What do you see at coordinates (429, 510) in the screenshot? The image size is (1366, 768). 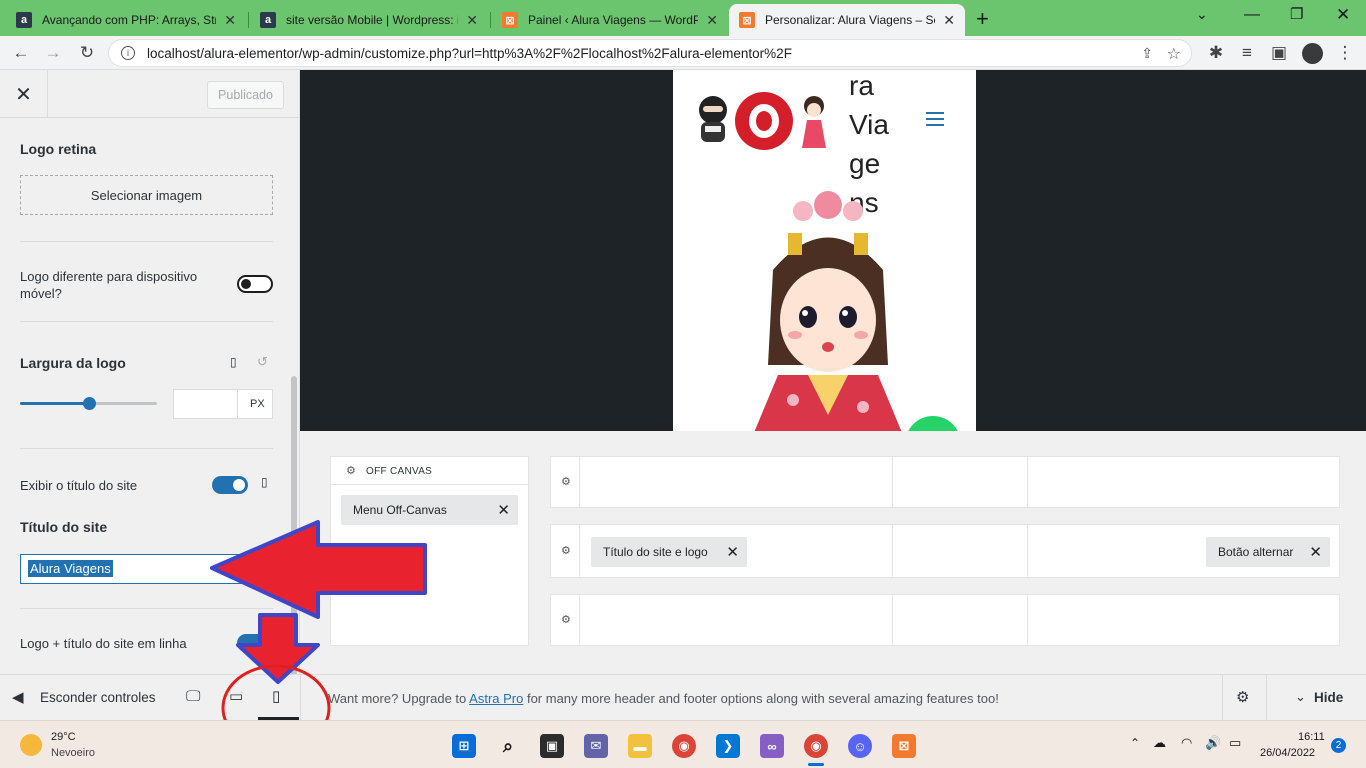 I see `menu-off-canvas-chip: Menu Off-Canvas ✕` at bounding box center [429, 510].